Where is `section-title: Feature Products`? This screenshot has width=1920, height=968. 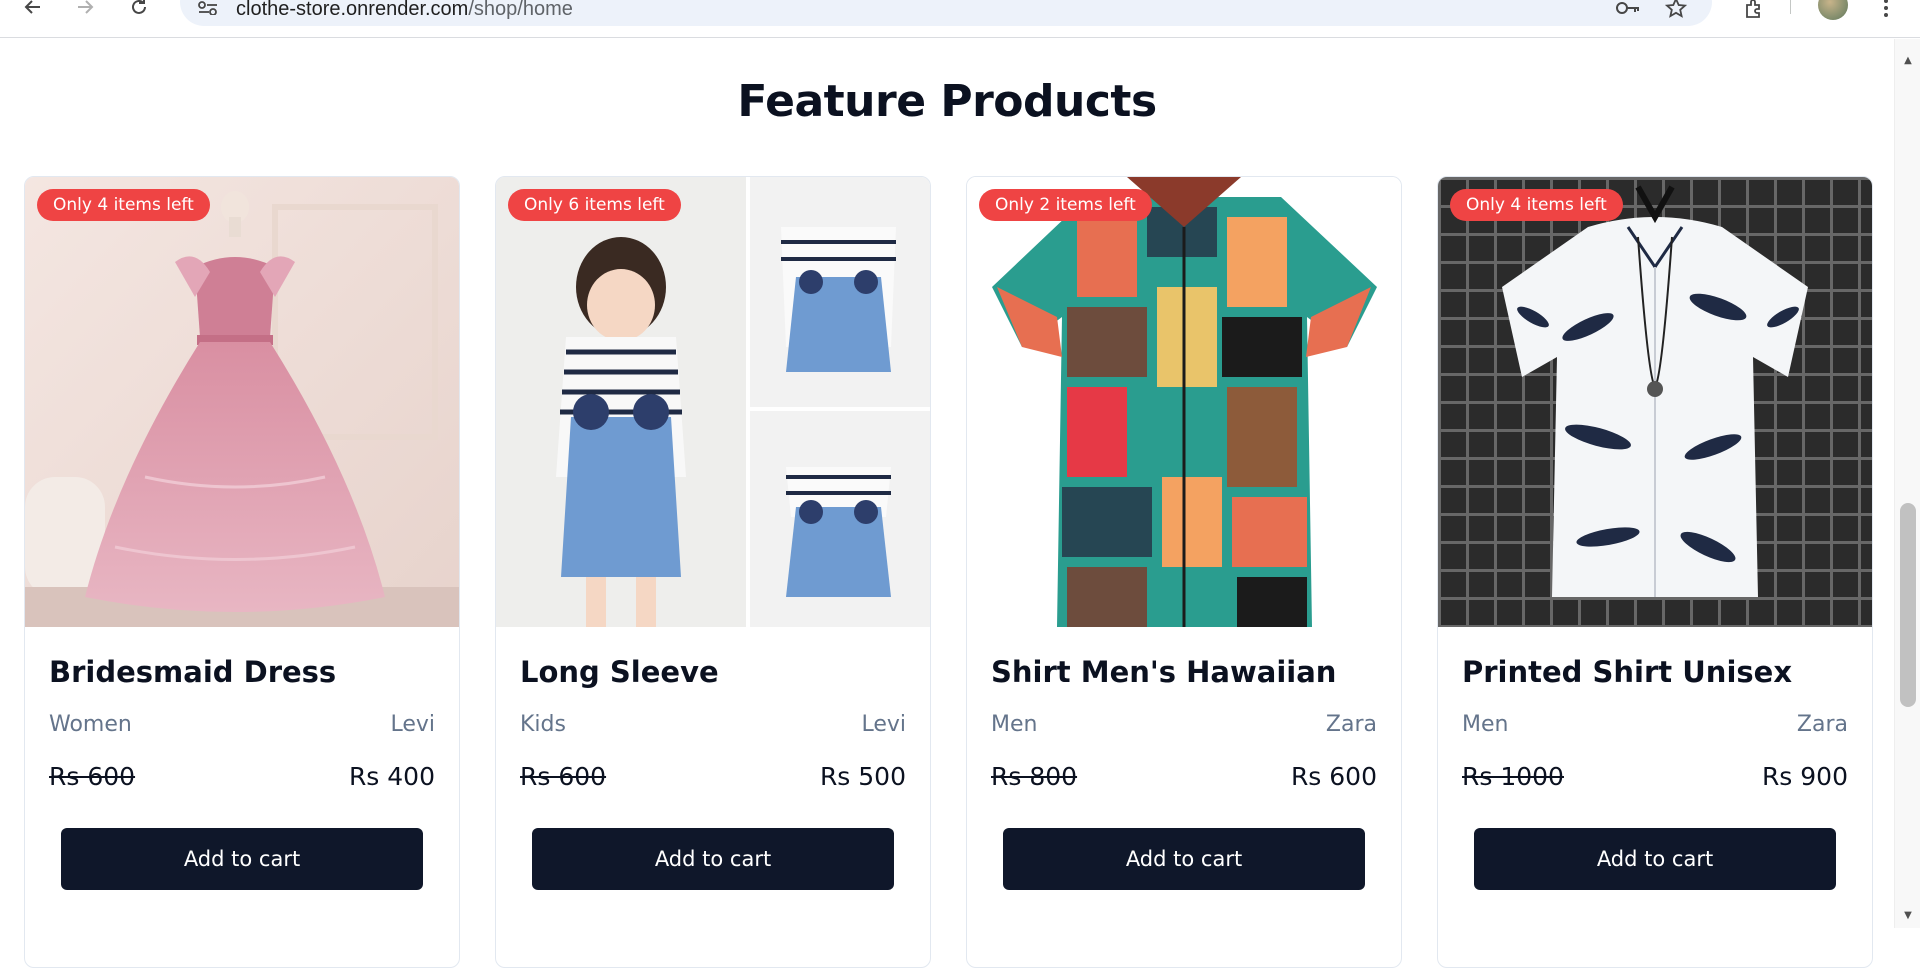
section-title: Feature Products is located at coordinates (947, 101).